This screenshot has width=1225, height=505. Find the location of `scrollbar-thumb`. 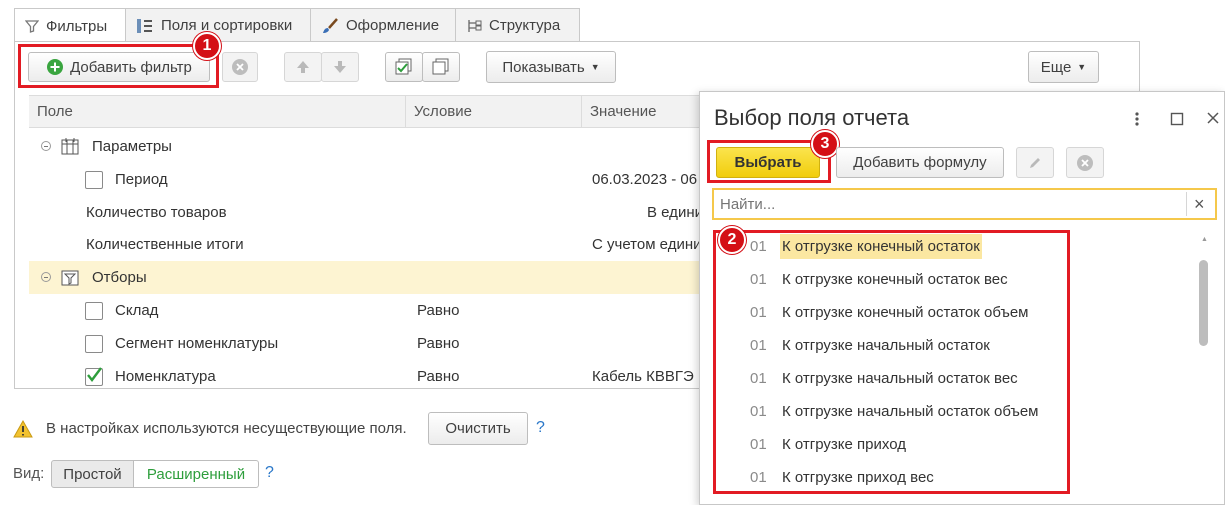

scrollbar-thumb is located at coordinates (1203, 303).